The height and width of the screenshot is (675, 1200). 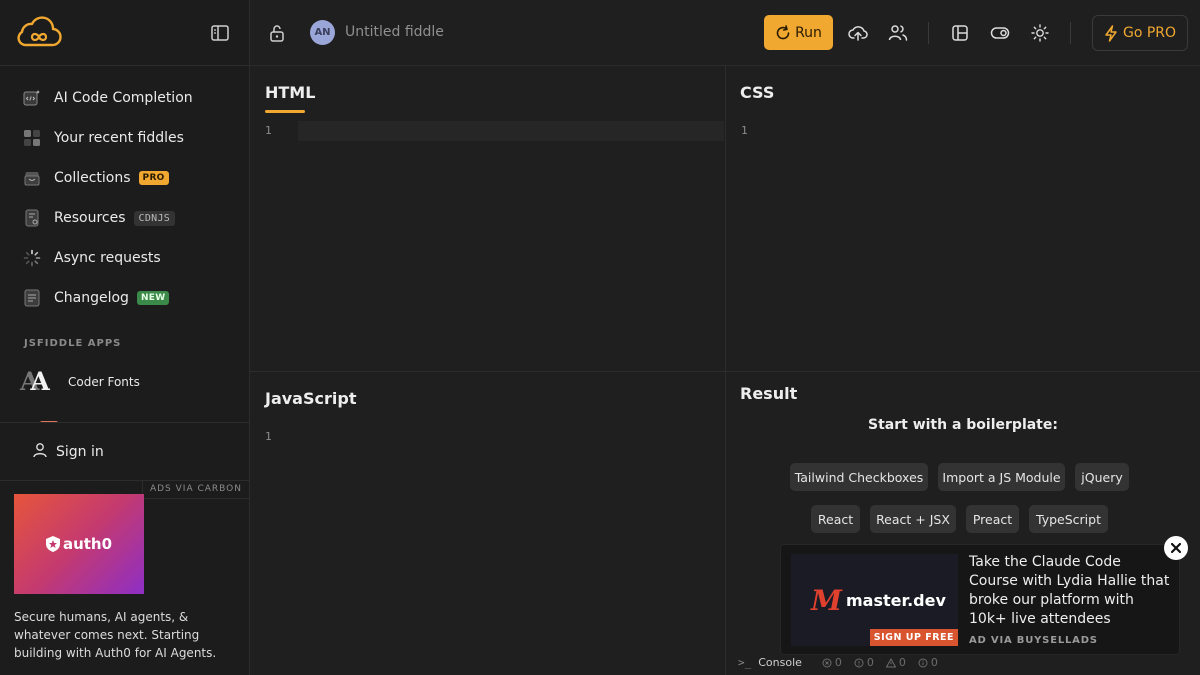 I want to click on sidebar-item-label: Resources, so click(x=90, y=218).